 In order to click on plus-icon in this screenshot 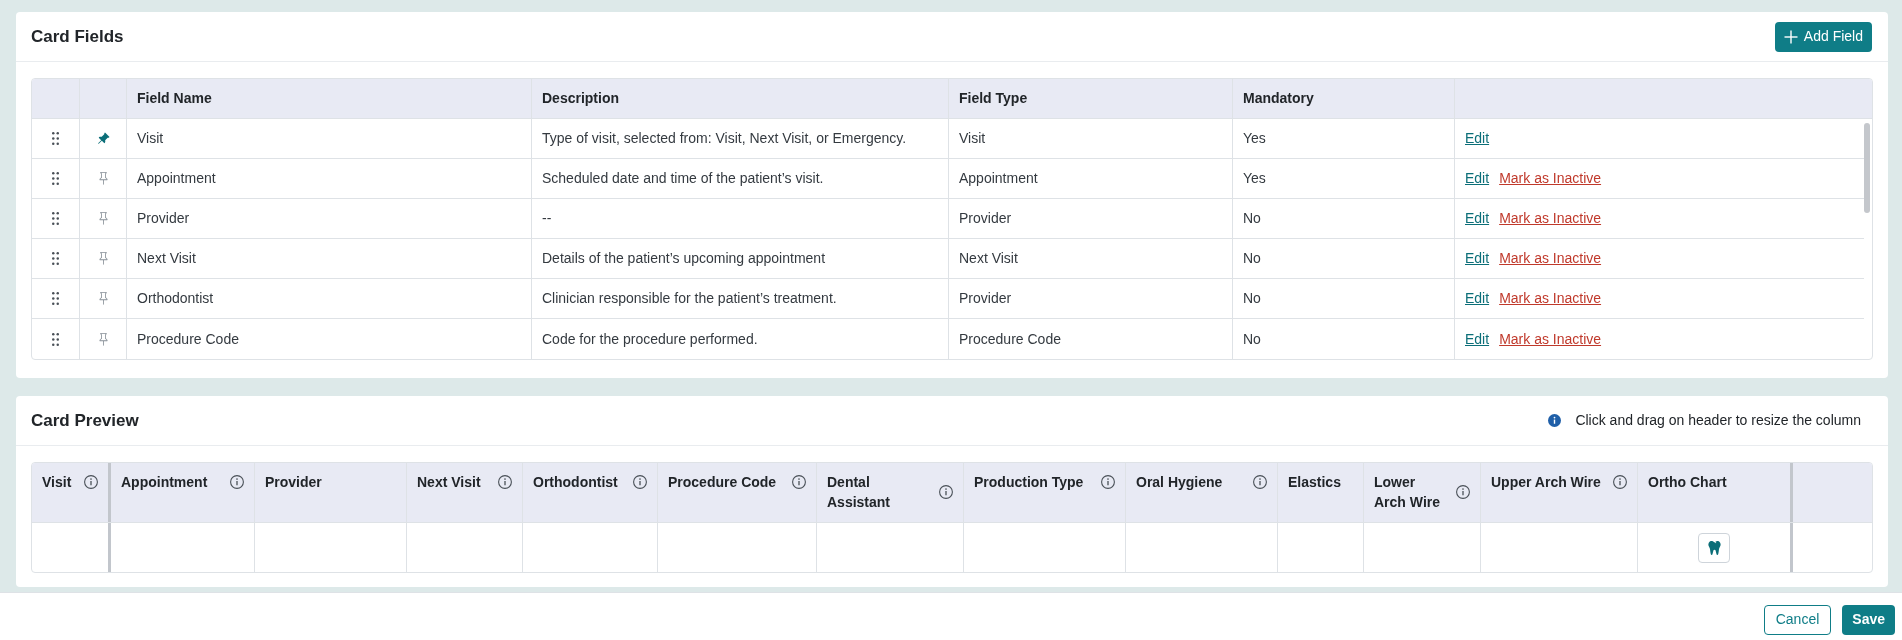, I will do `click(1790, 36)`.